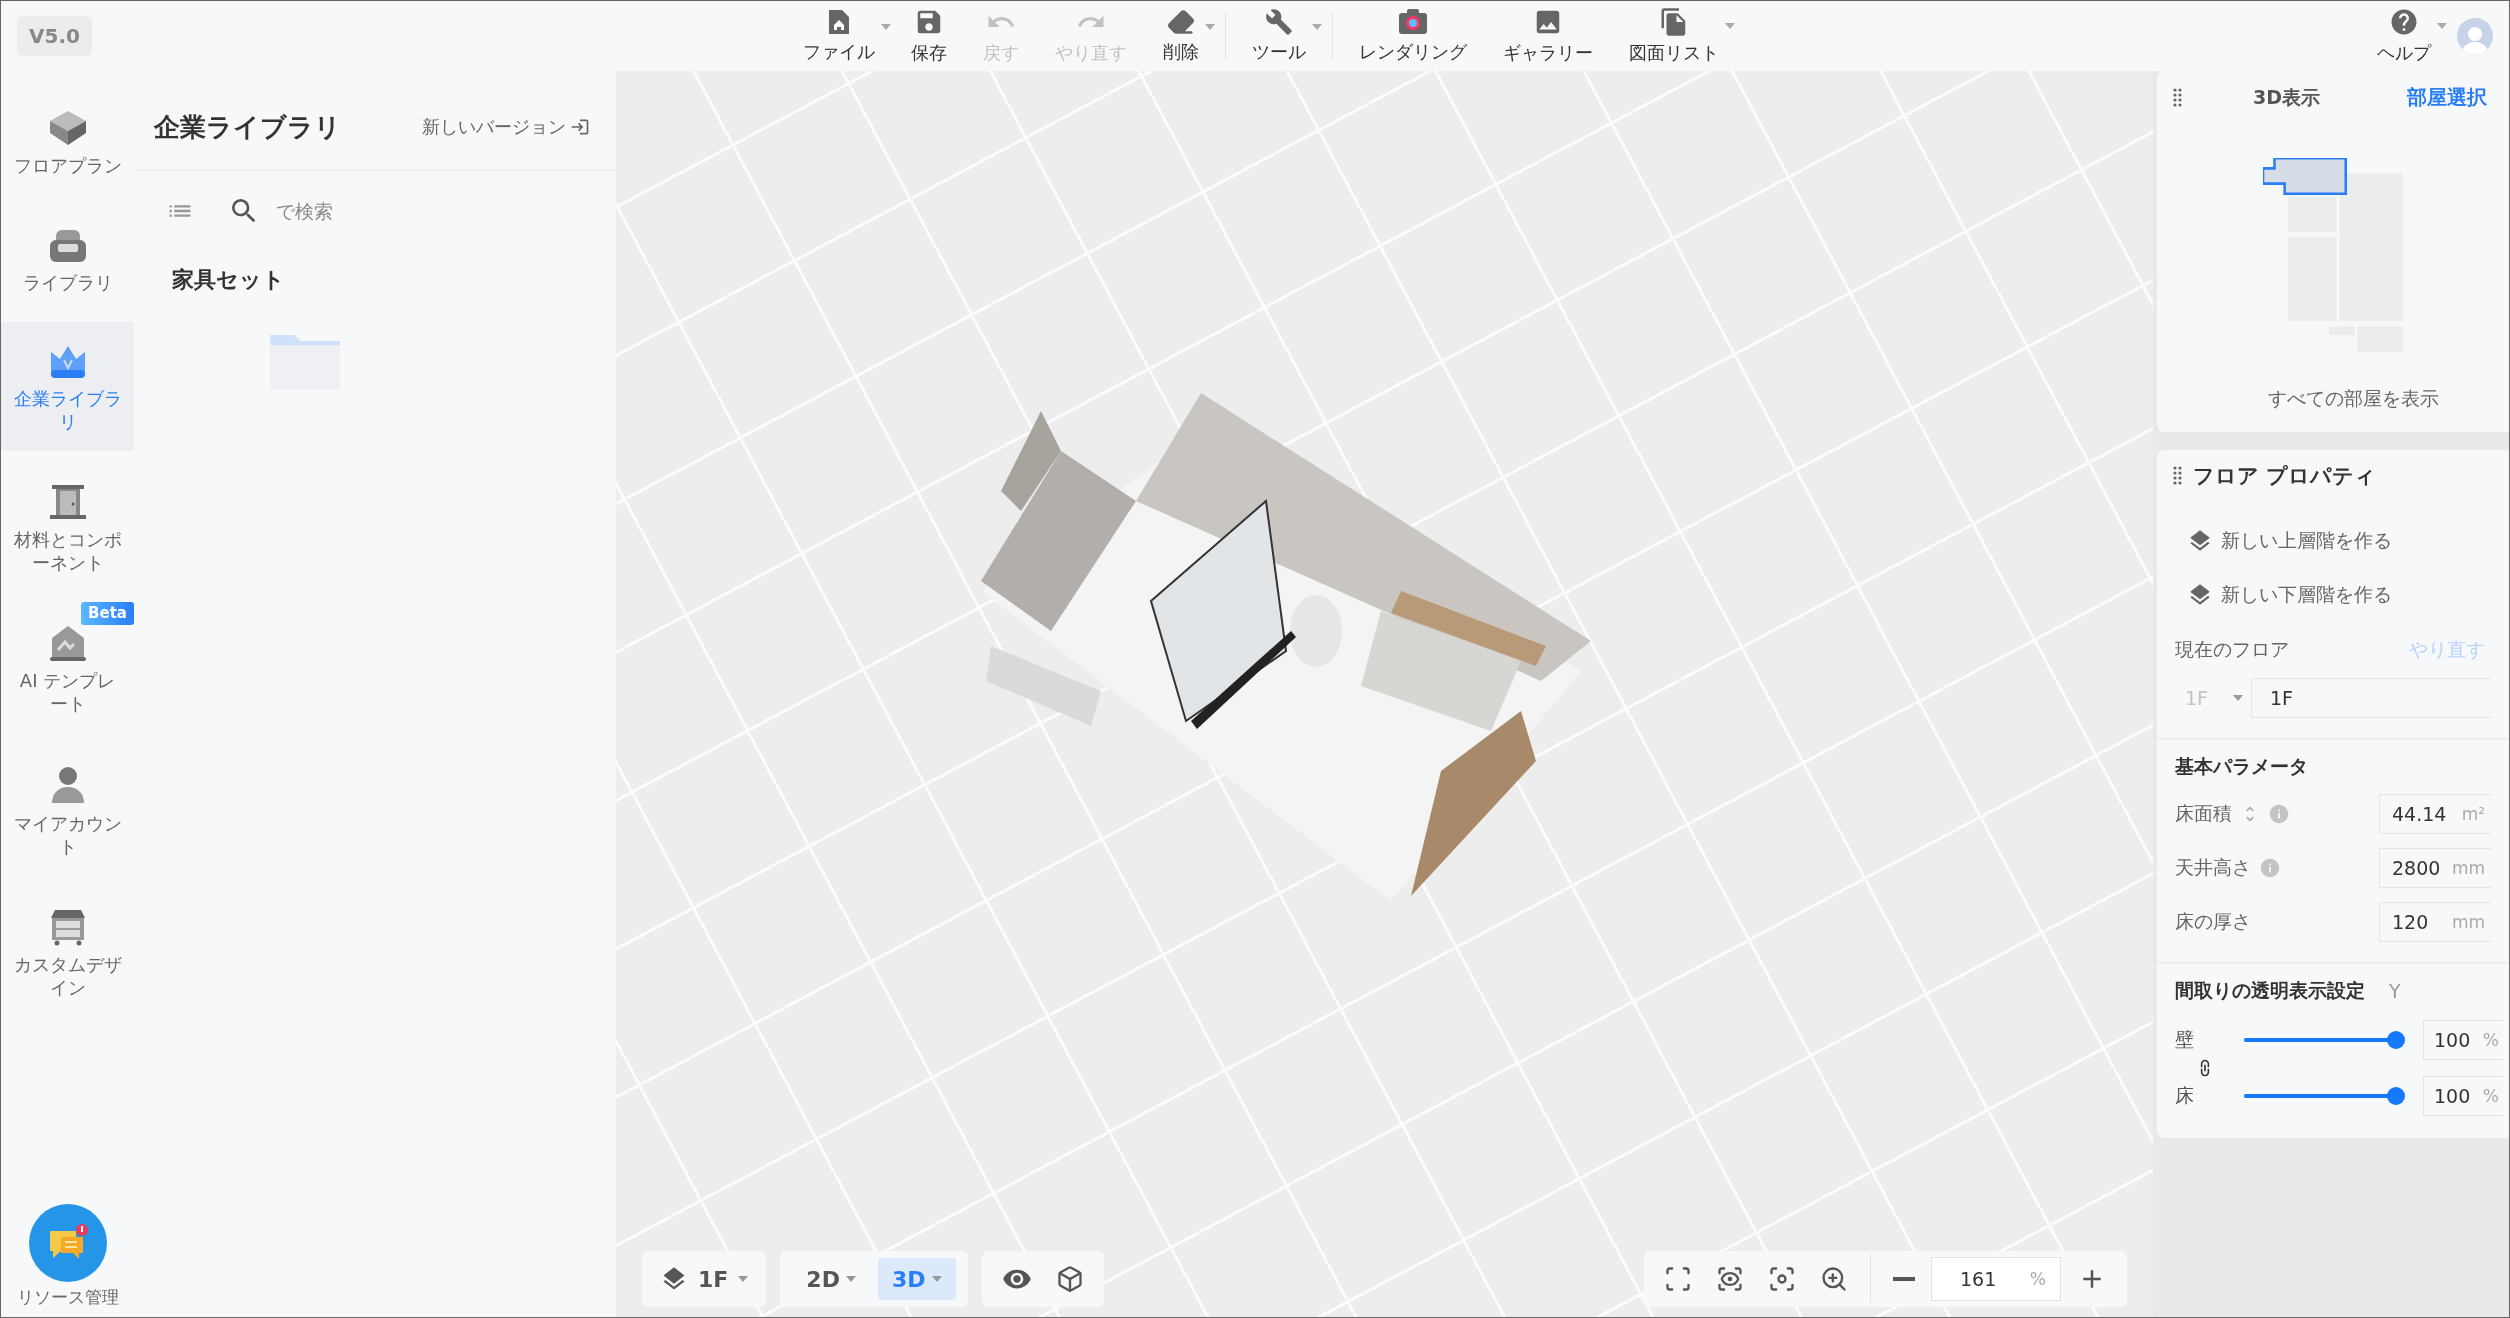 Image resolution: width=2510 pixels, height=1318 pixels. Describe the element at coordinates (1181, 22) in the screenshot. I see `eraser-icon` at that location.